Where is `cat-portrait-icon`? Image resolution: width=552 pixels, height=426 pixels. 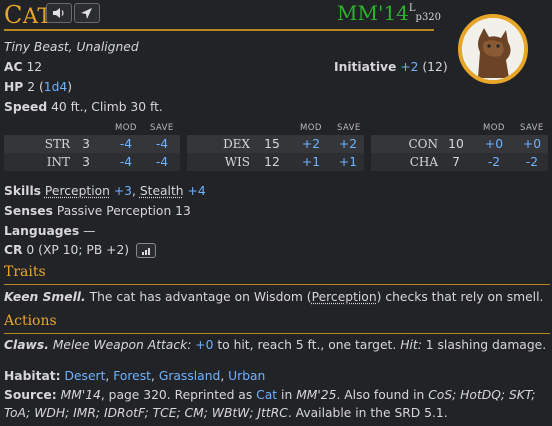 cat-portrait-icon is located at coordinates (493, 49).